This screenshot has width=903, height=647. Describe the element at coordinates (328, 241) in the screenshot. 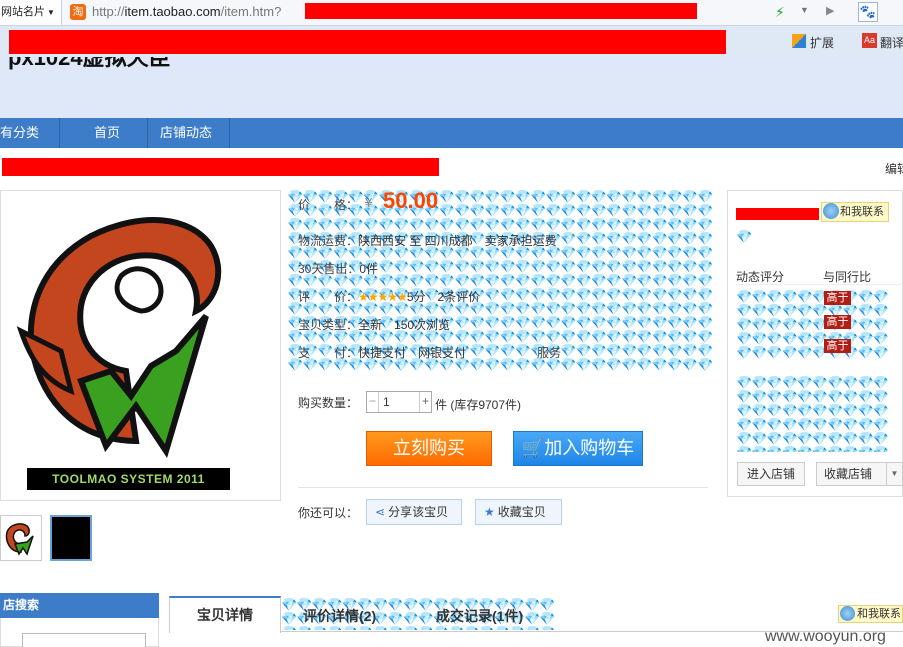

I see `shipping-label: 物流运费：` at that location.